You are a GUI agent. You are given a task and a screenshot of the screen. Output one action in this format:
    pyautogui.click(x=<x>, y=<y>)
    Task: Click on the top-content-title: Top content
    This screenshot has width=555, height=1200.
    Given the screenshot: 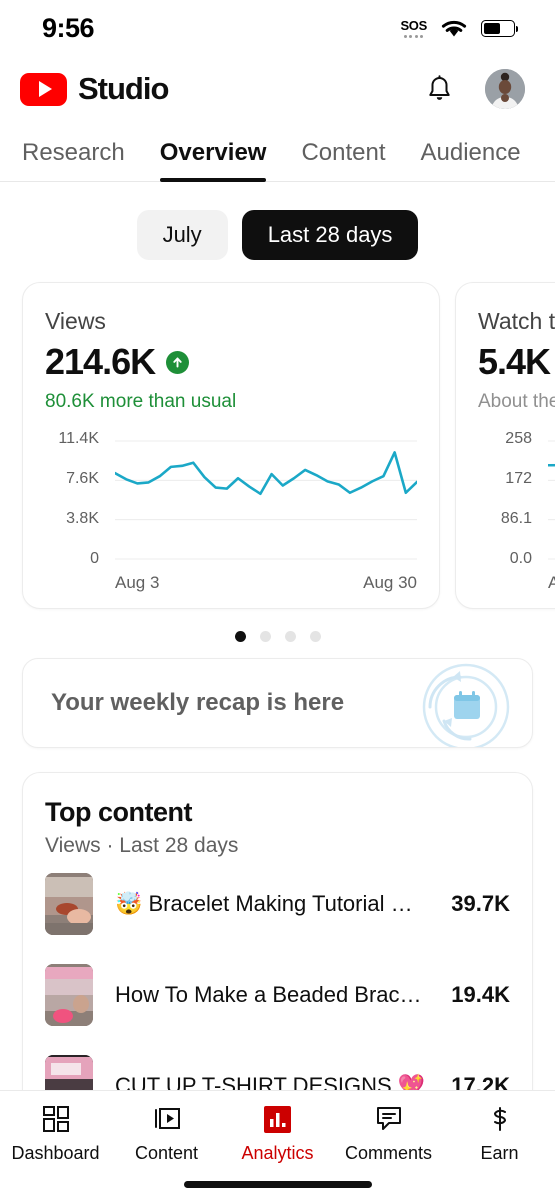 What is the action you would take?
    pyautogui.click(x=118, y=812)
    